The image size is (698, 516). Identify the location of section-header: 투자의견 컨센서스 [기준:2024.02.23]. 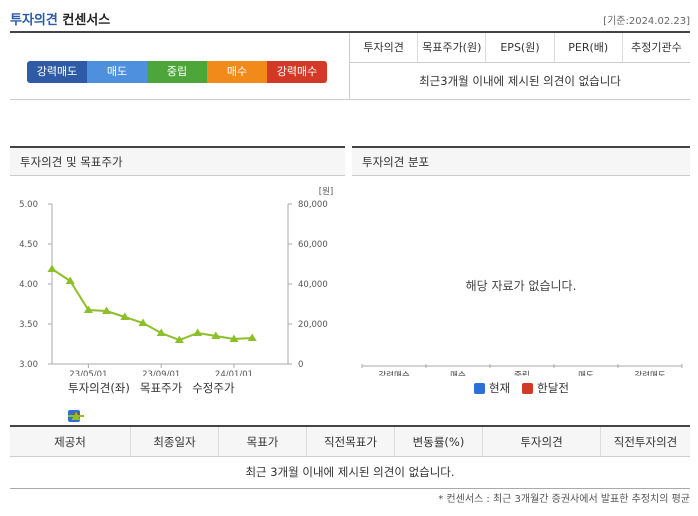
(350, 18).